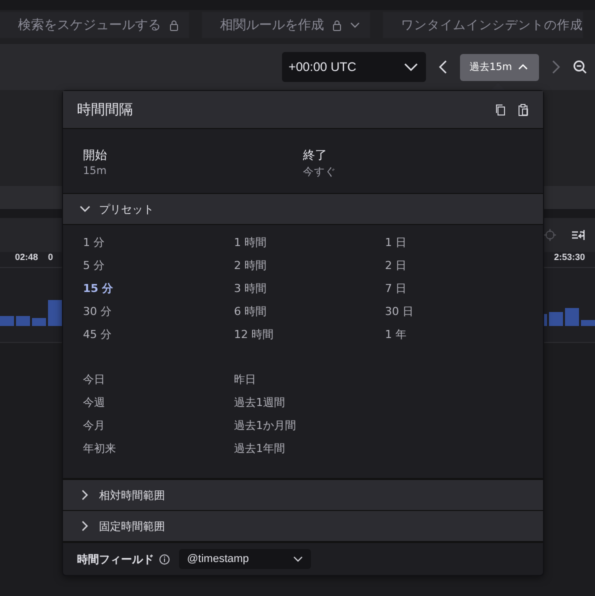 The width and height of the screenshot is (595, 596). I want to click on zoom-out-icon, so click(580, 67).